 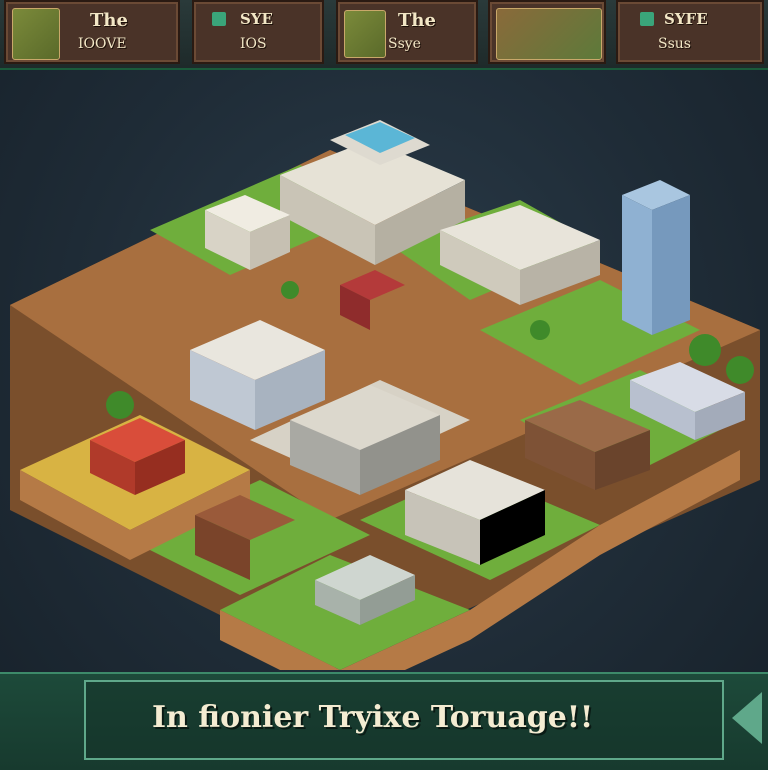 What do you see at coordinates (656, 257) in the screenshot?
I see `skyscraper-building` at bounding box center [656, 257].